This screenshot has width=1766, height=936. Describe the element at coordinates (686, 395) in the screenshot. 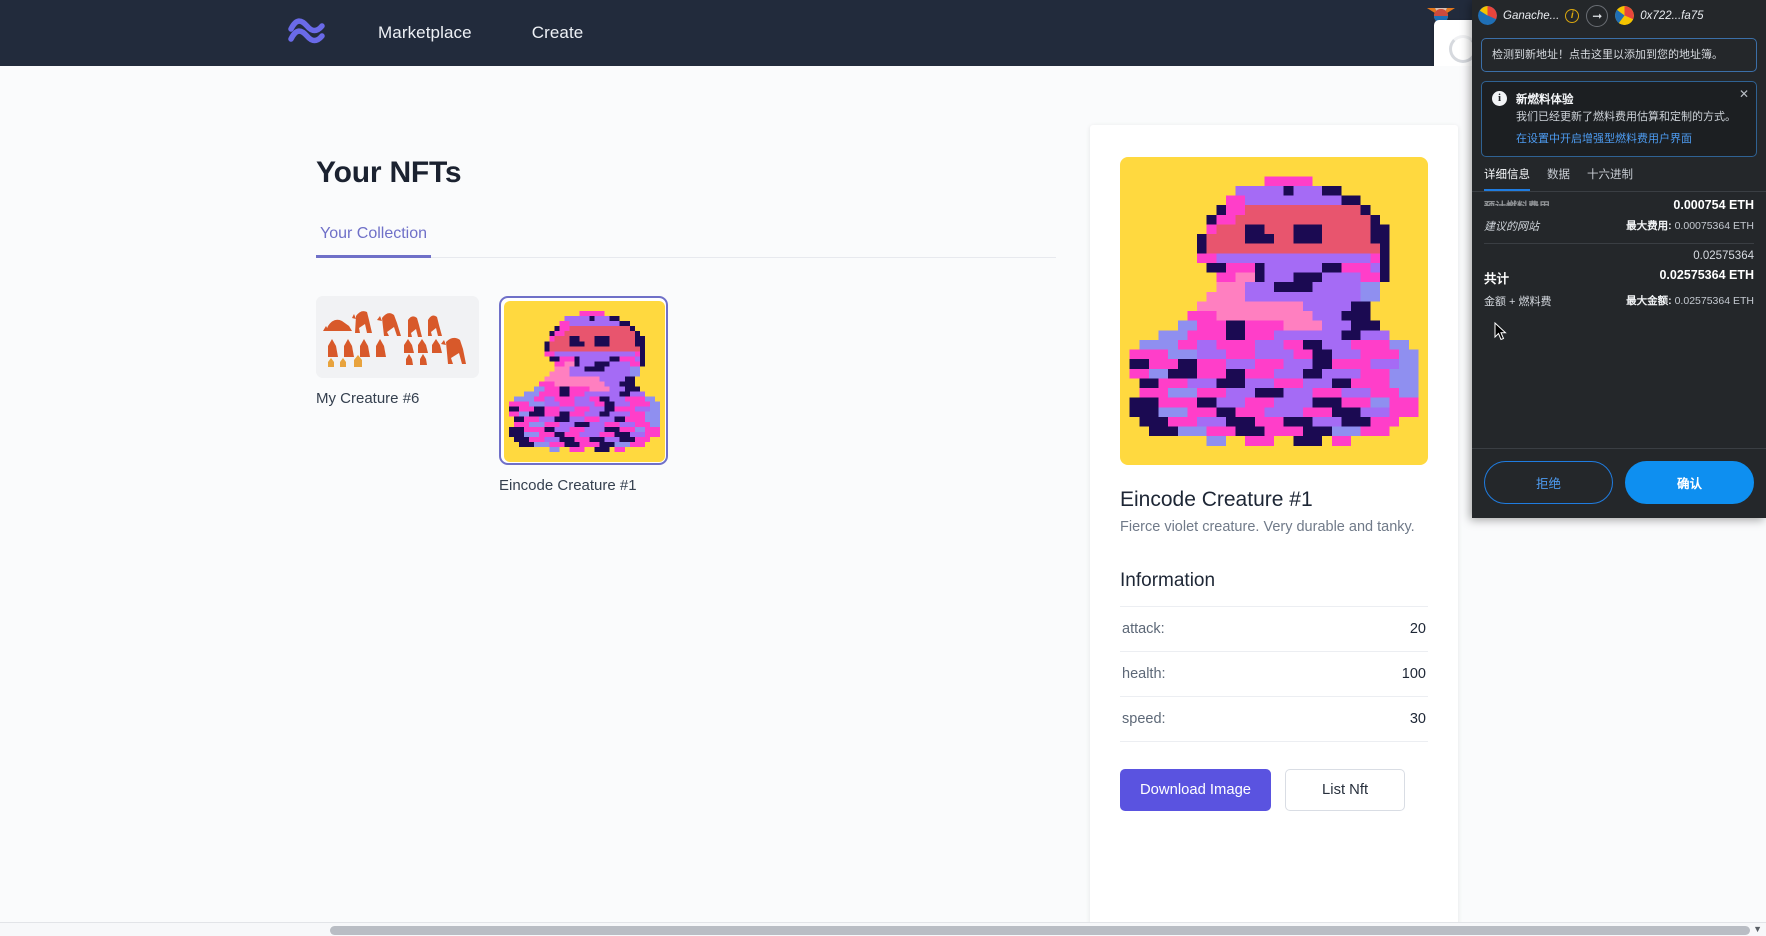

I see `nft-grid: My Creature #6 Eincode Creature #1` at that location.